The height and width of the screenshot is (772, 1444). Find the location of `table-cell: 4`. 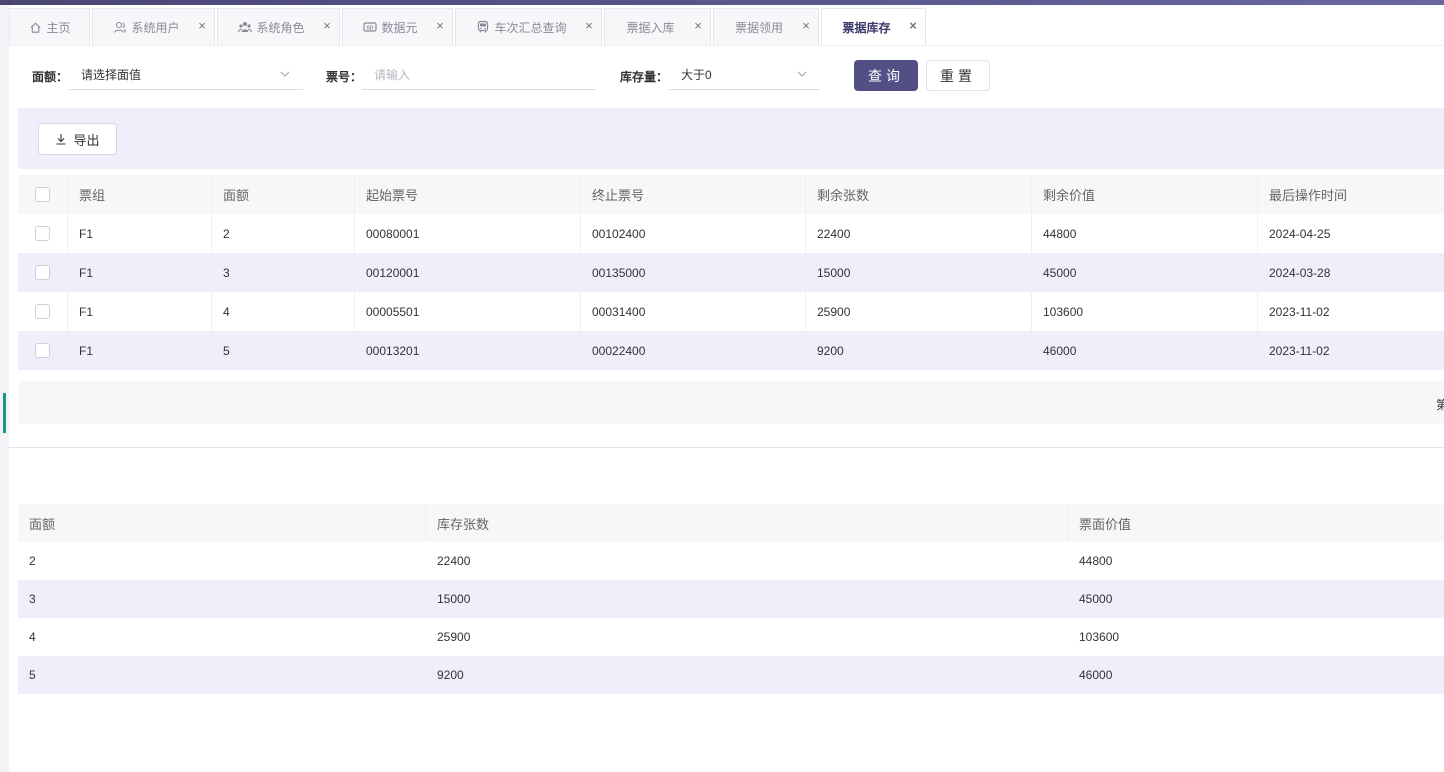

table-cell: 4 is located at coordinates (283, 311).